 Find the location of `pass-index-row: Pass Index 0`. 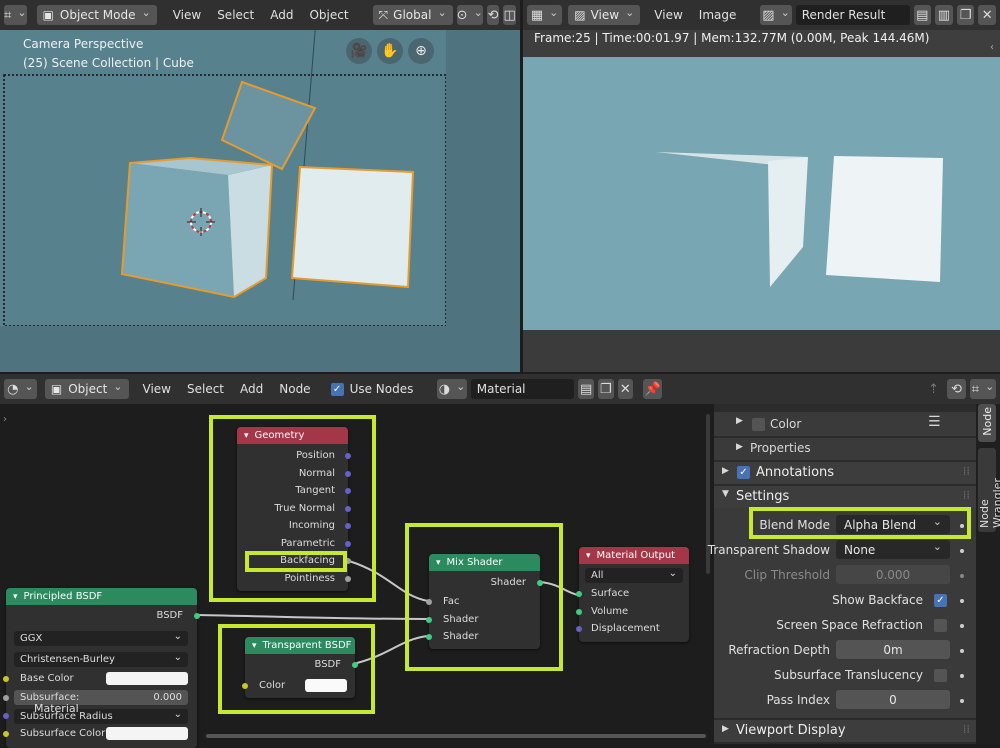

pass-index-row: Pass Index 0 is located at coordinates (845, 701).